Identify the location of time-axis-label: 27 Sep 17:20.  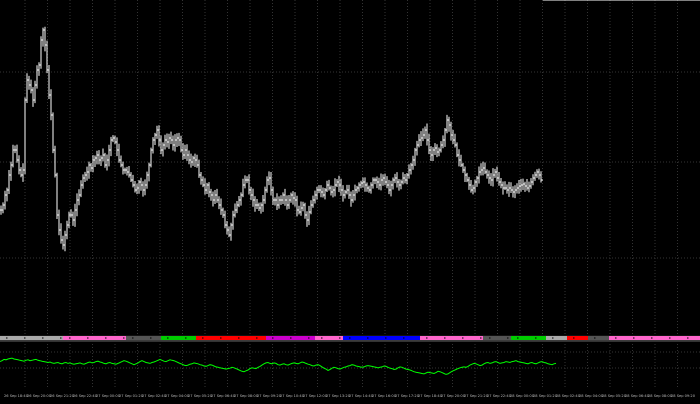
(407, 396).